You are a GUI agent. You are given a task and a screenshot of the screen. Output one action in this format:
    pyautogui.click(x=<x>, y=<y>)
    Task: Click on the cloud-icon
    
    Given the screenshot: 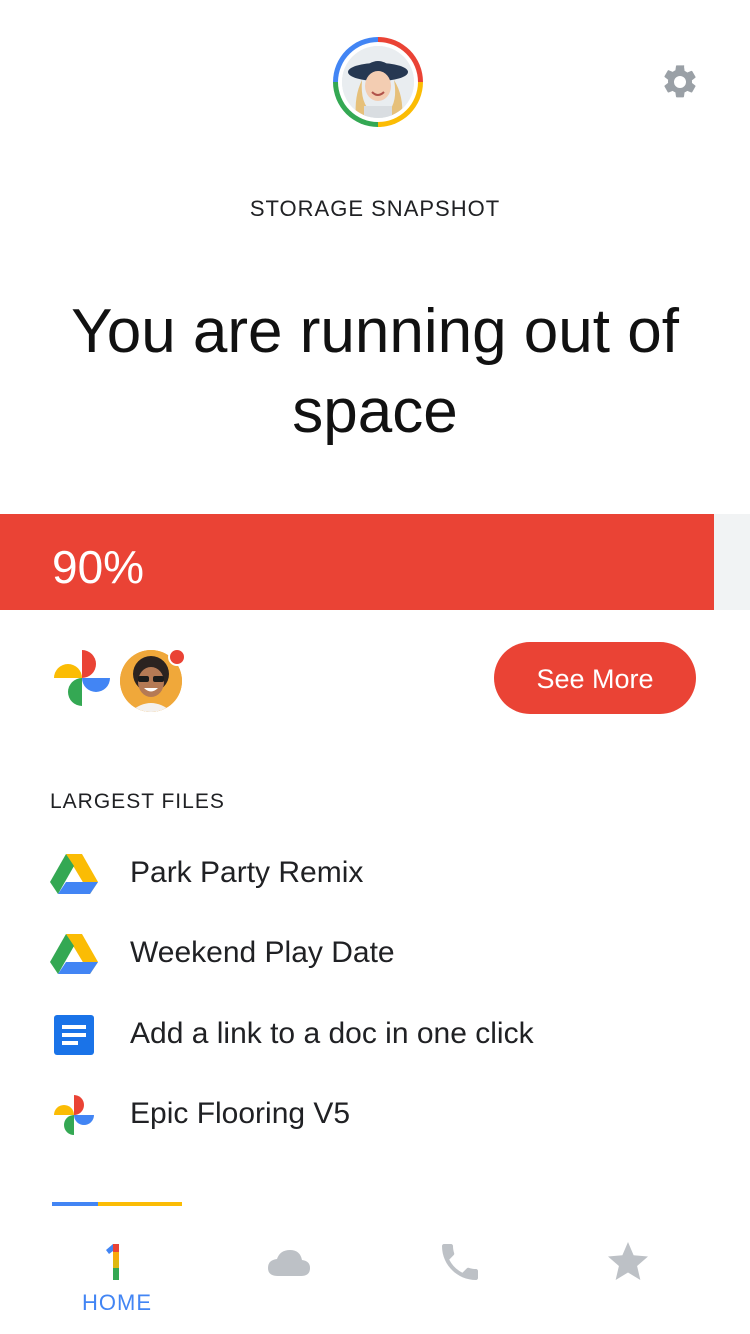 What is the action you would take?
    pyautogui.click(x=288, y=1262)
    